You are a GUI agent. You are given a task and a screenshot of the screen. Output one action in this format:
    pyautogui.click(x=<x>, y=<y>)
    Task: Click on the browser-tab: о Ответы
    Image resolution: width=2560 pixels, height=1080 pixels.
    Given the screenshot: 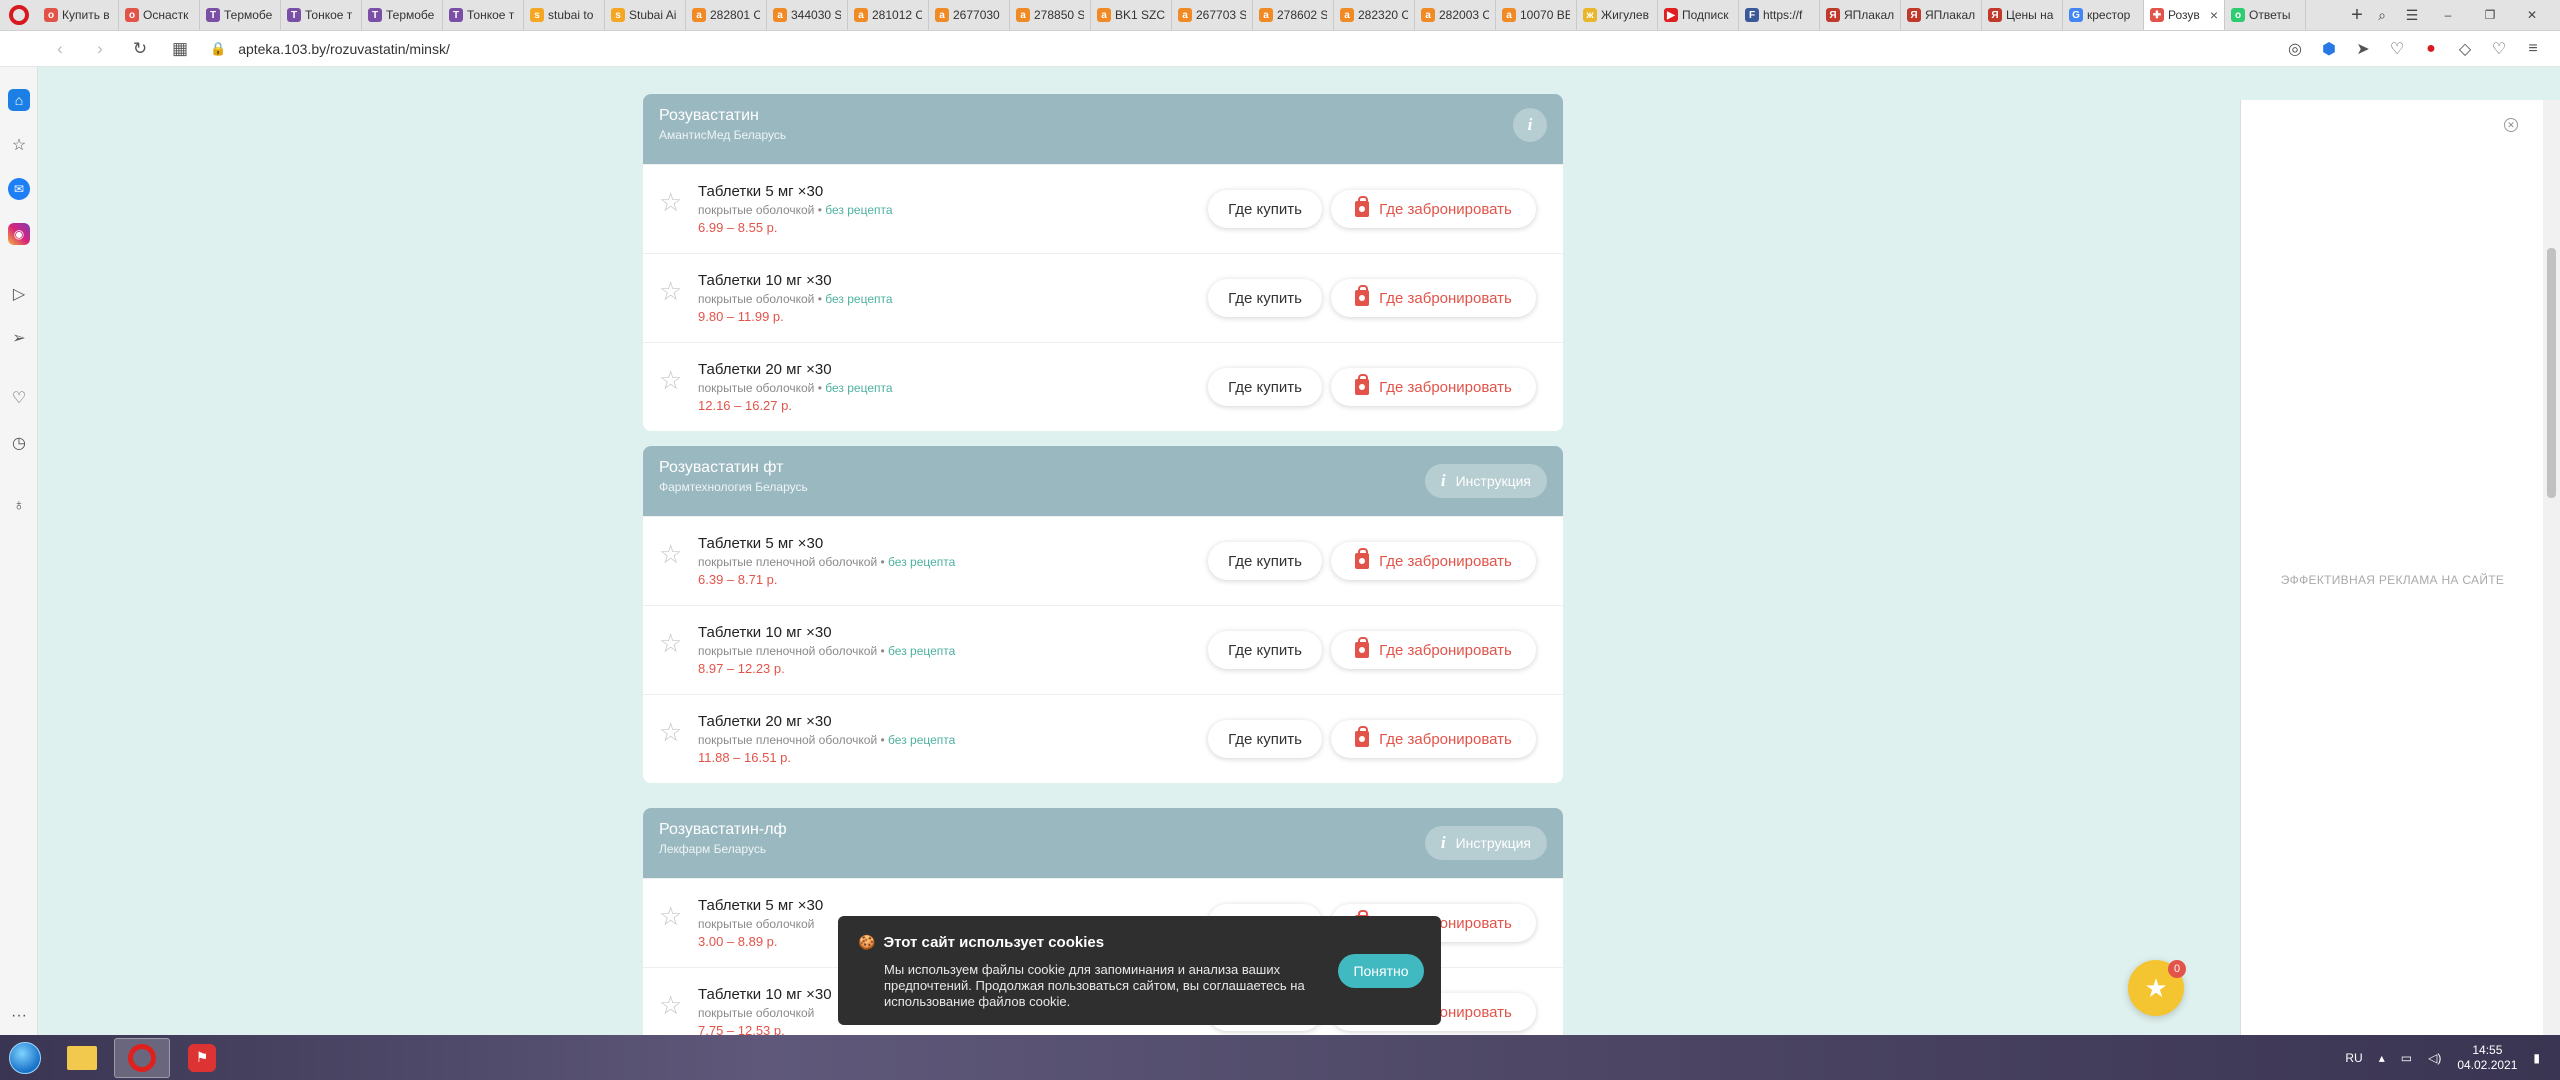 What is the action you would take?
    pyautogui.click(x=2265, y=15)
    